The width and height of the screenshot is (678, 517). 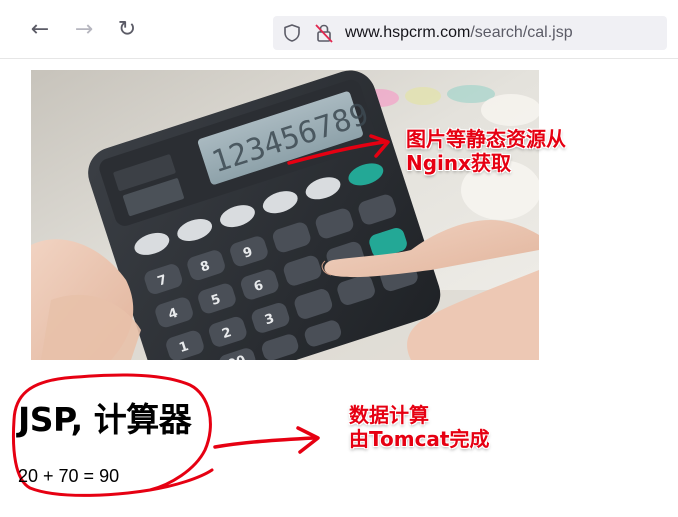 What do you see at coordinates (292, 33) in the screenshot?
I see `tracking-protection-shield-icon` at bounding box center [292, 33].